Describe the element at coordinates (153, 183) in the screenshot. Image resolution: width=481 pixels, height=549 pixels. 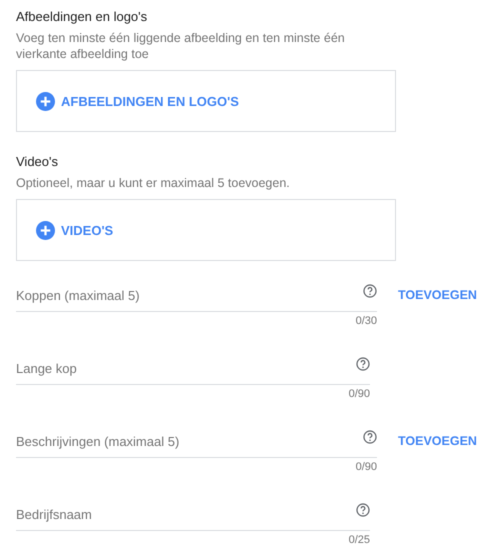
I see `section-description: Optioneel, maar u kunt er maximaal 5 toevoegen.` at that location.